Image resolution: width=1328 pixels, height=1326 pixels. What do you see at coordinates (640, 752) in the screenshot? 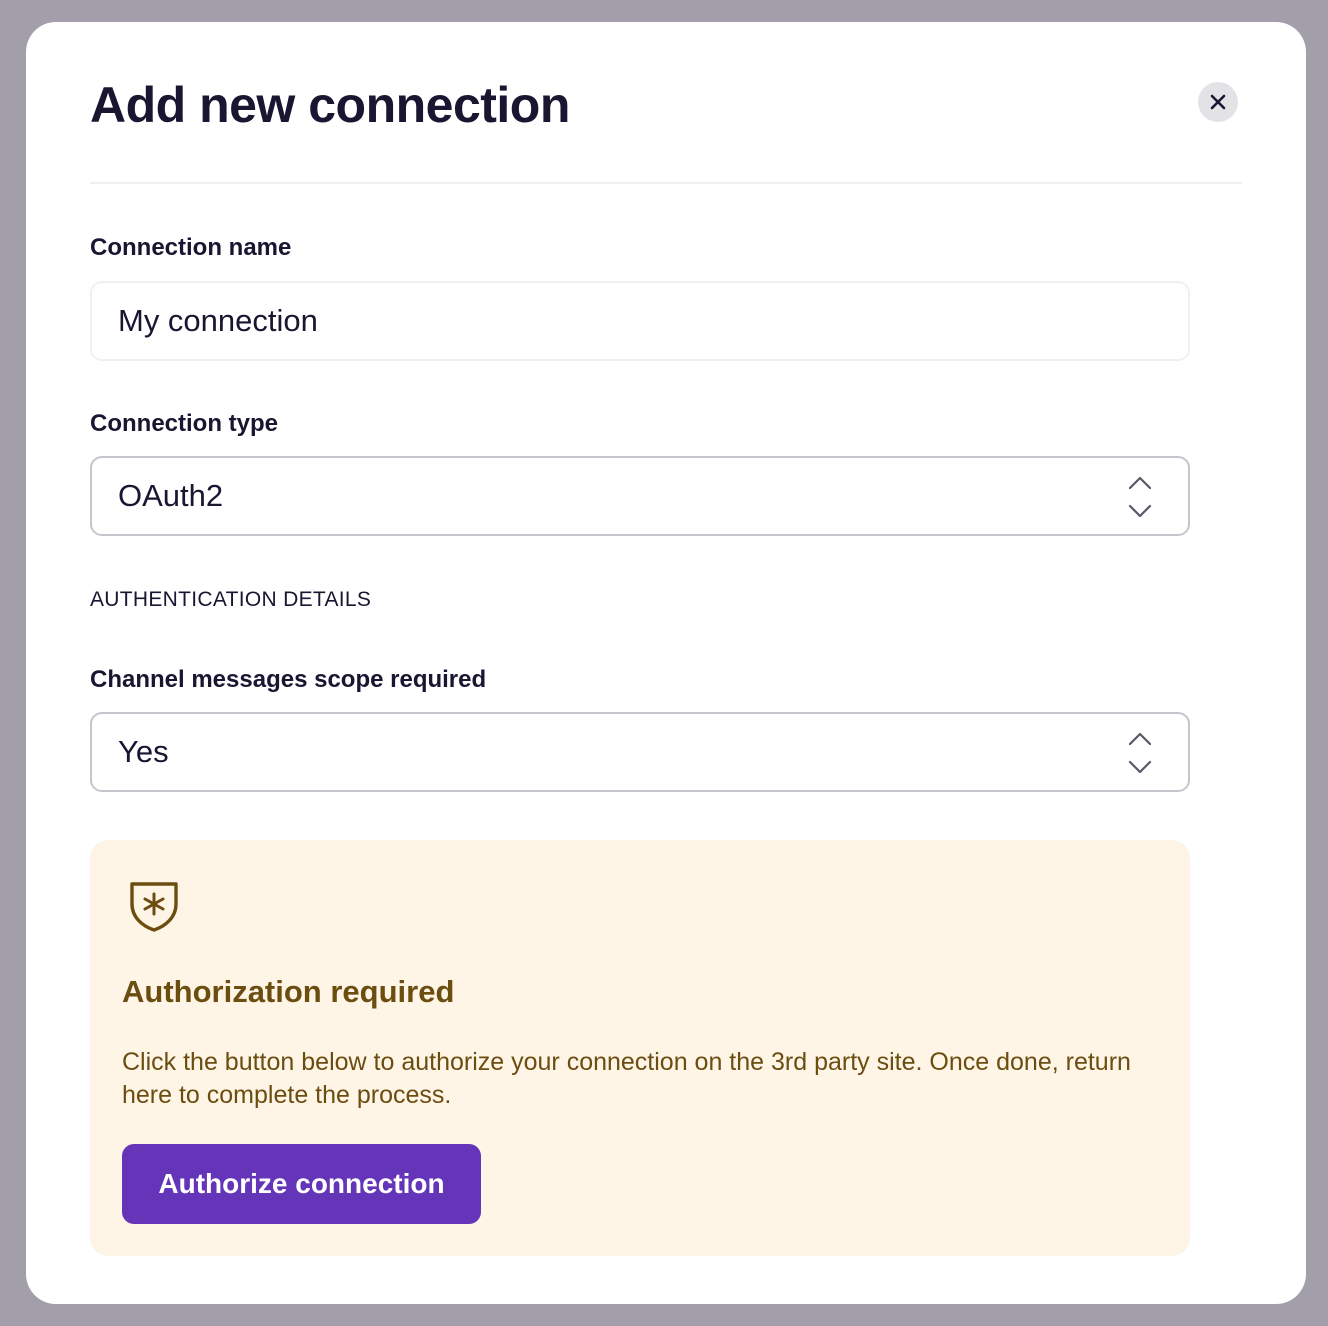
I see `channel-scope-select: Yes` at bounding box center [640, 752].